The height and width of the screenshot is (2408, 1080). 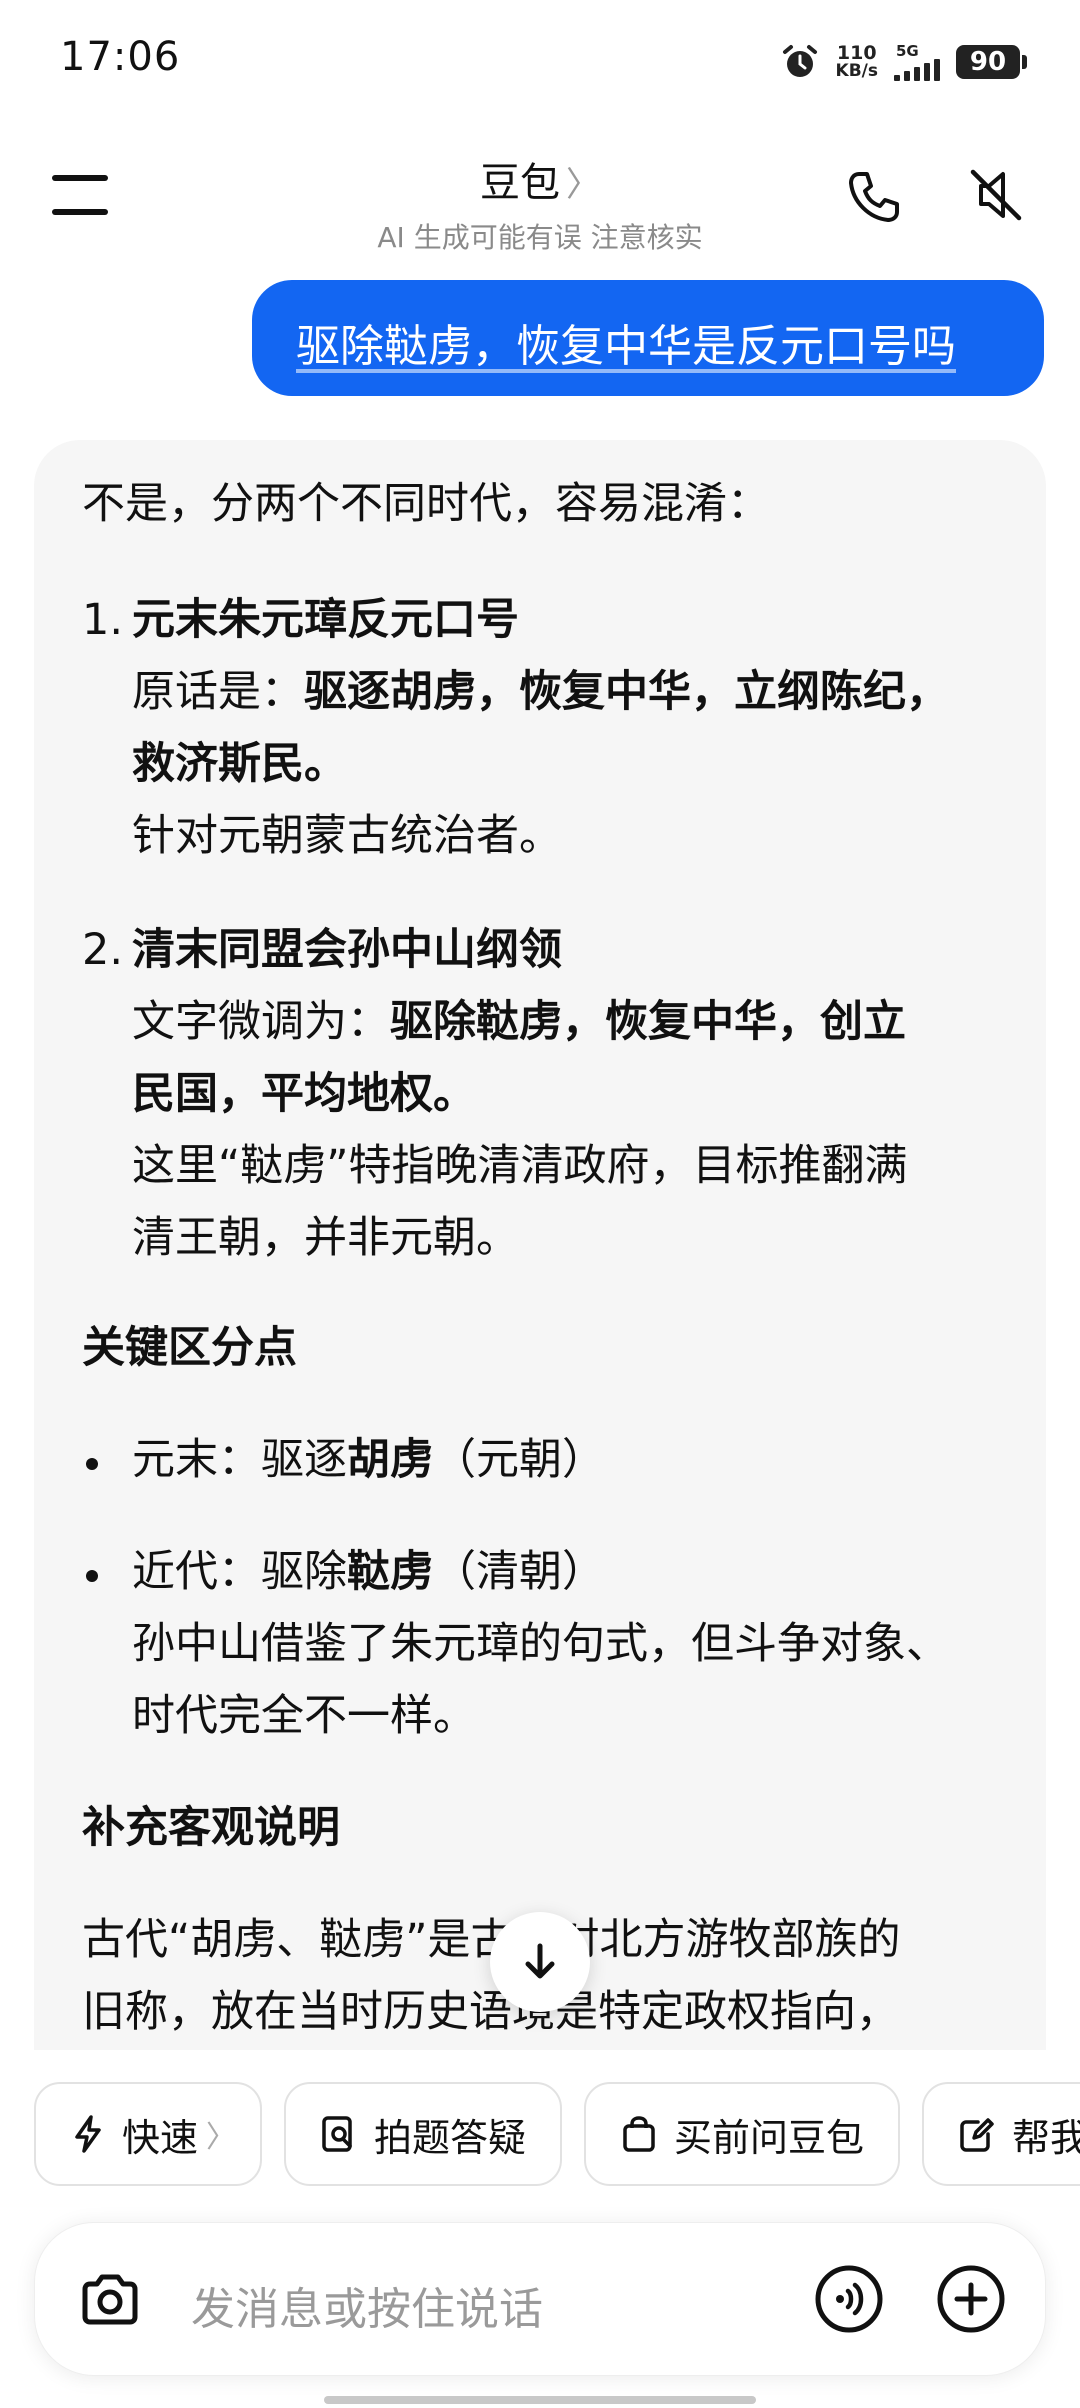 I want to click on item2-quote-bold: 驱除鞑虏，恢复中华，创立, so click(x=648, y=1022).